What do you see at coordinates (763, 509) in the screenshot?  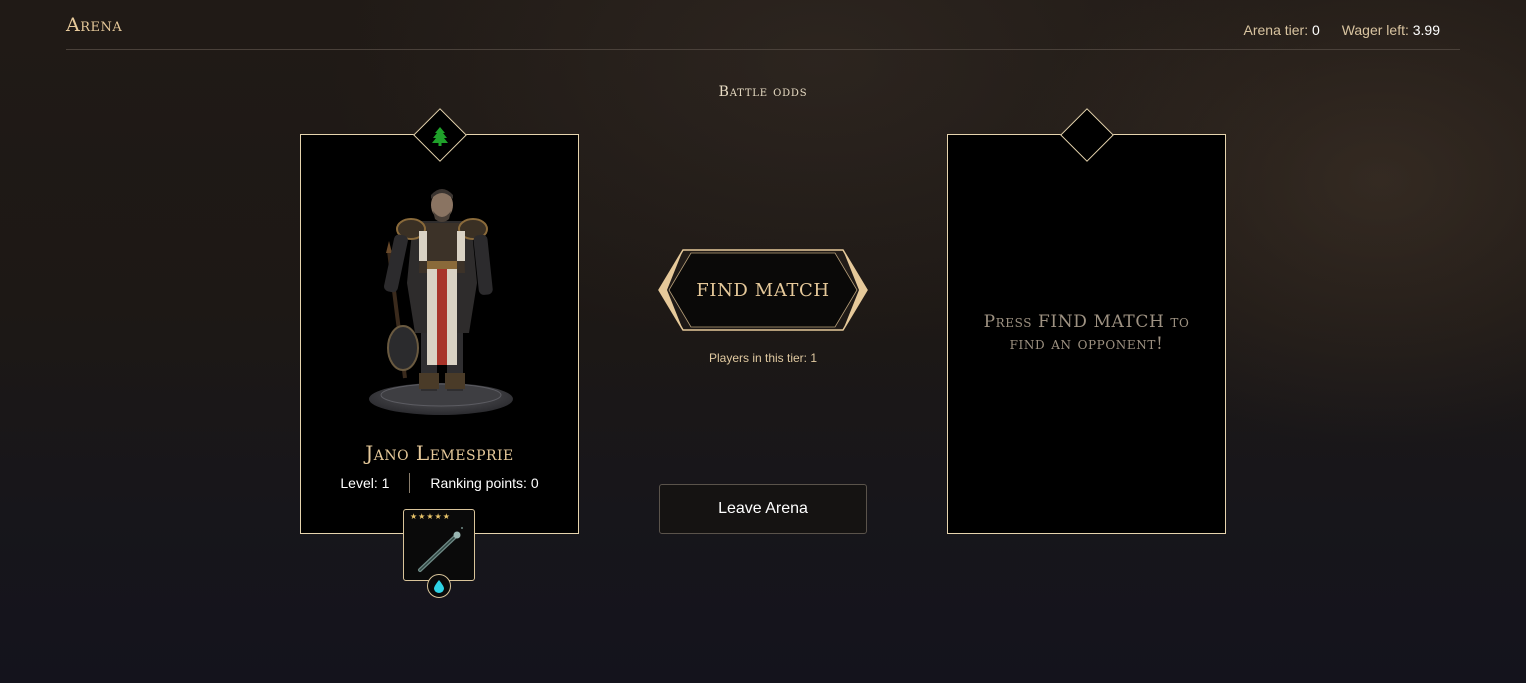 I see `leave-arena-button: Leave Arena` at bounding box center [763, 509].